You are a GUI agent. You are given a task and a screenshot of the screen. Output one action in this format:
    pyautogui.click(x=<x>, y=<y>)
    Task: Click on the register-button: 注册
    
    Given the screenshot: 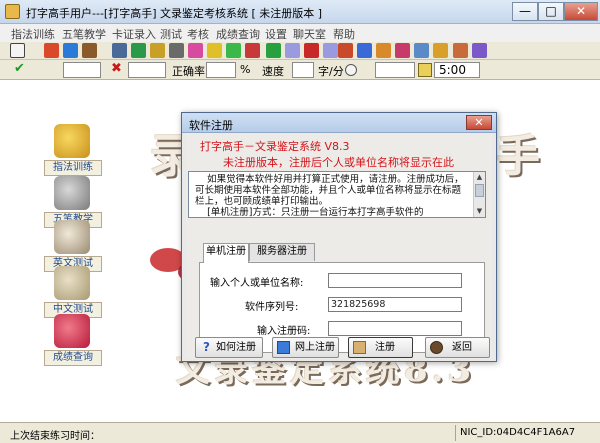 What is the action you would take?
    pyautogui.click(x=380, y=347)
    